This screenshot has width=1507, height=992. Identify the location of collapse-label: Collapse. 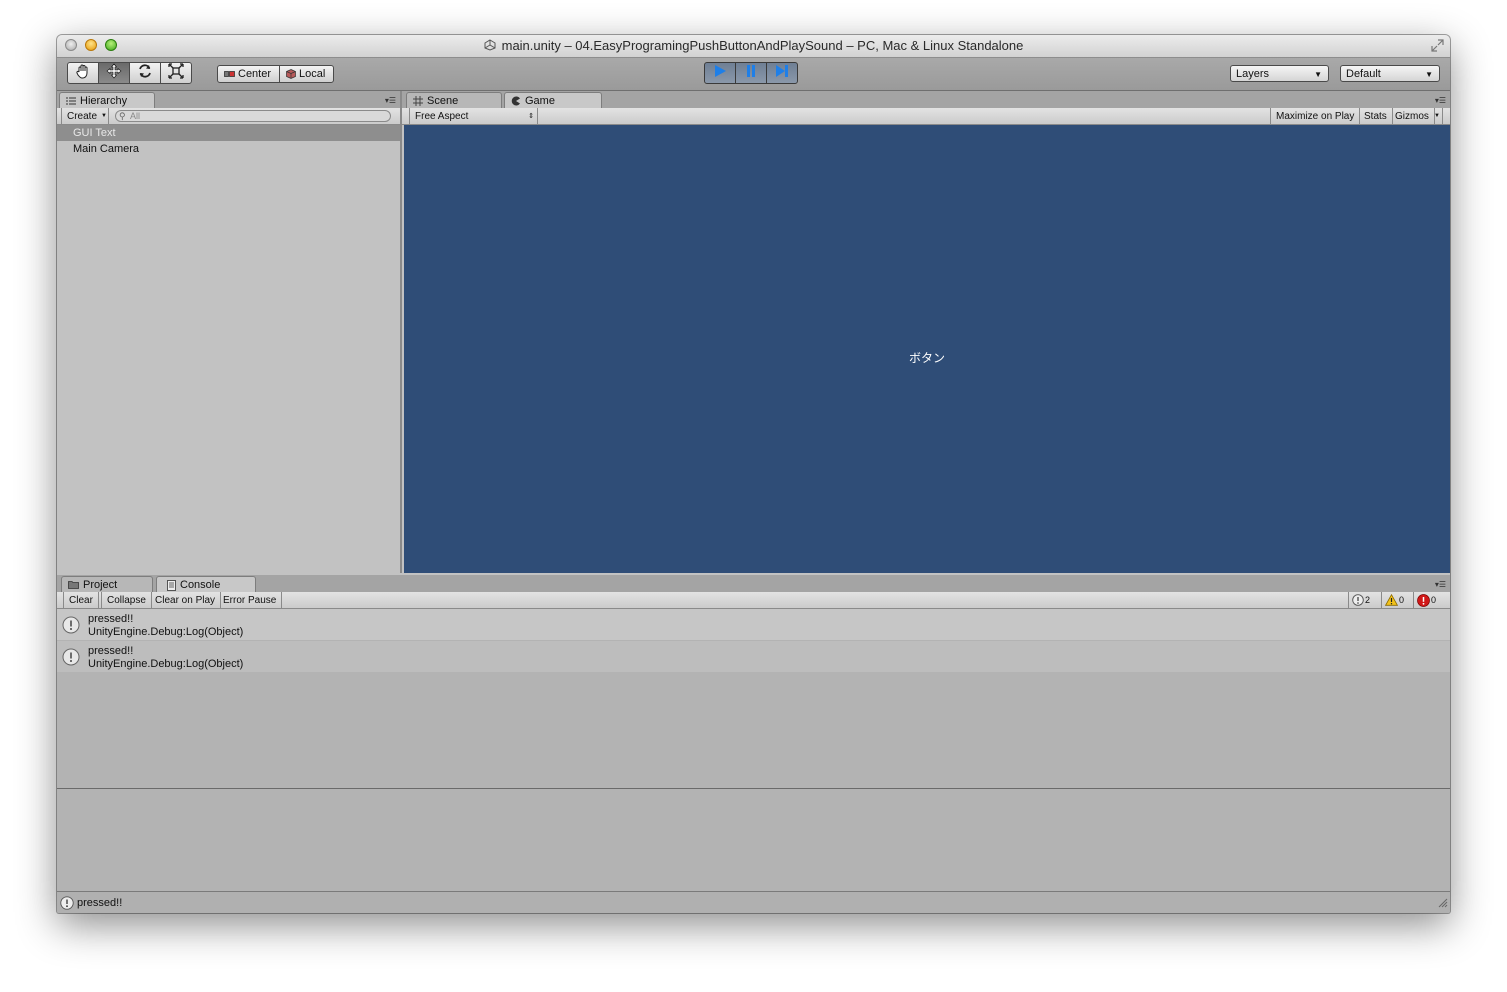
(126, 600).